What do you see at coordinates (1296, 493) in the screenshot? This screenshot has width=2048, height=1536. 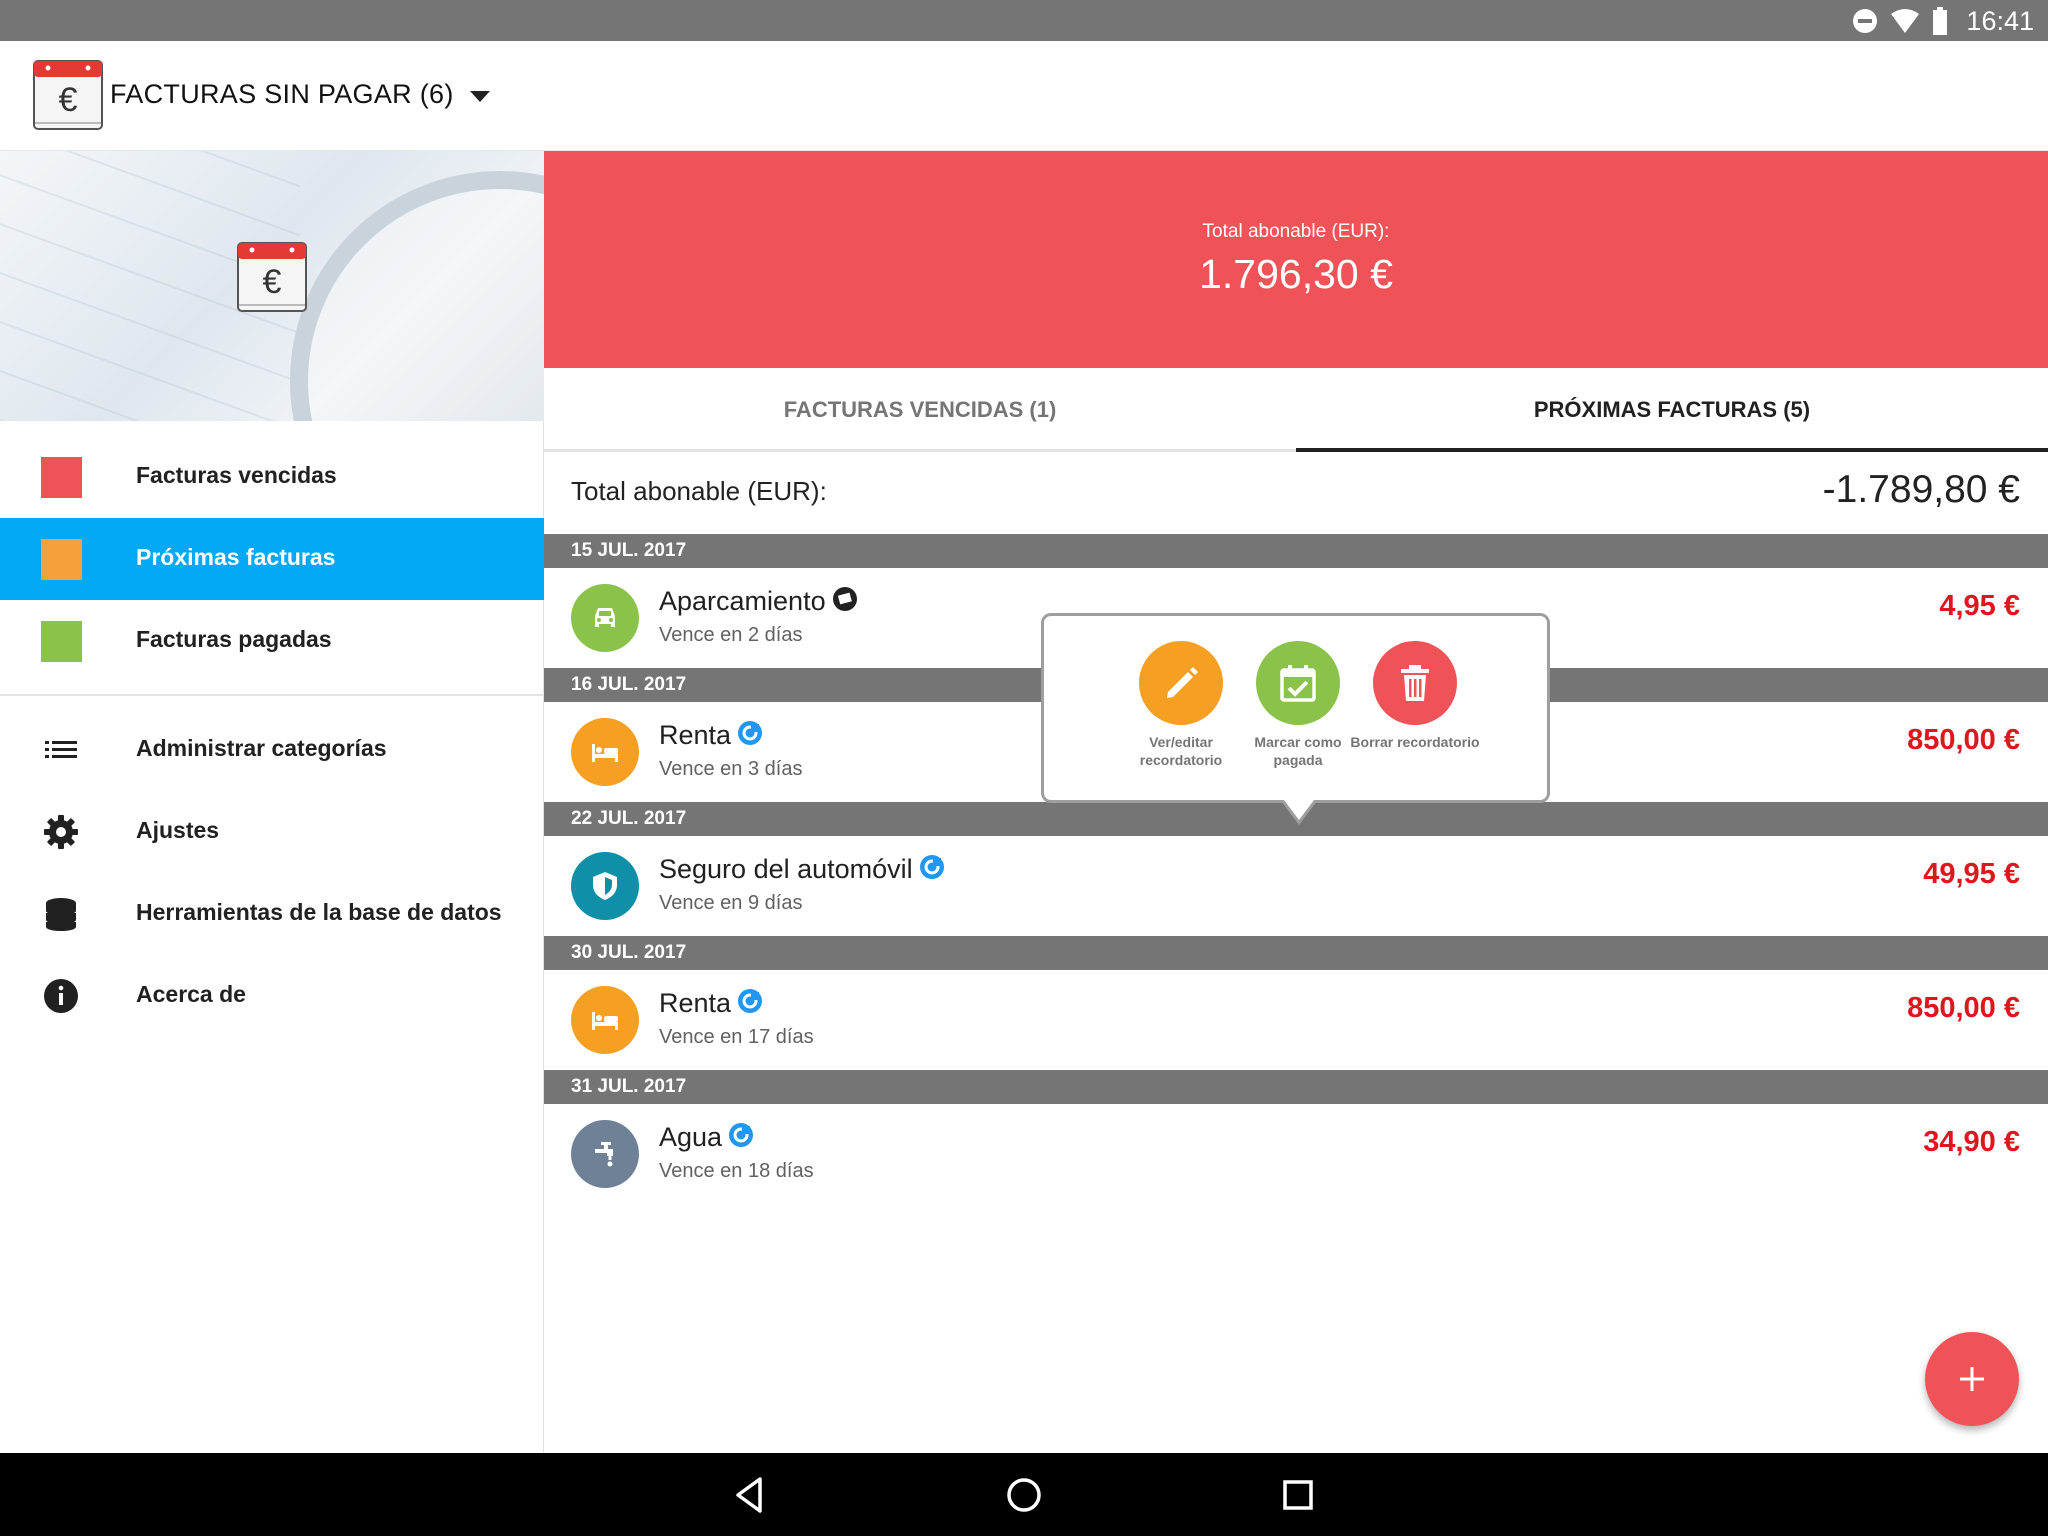 I see `total-row: Total abonable (EUR): -1.789,80 €` at bounding box center [1296, 493].